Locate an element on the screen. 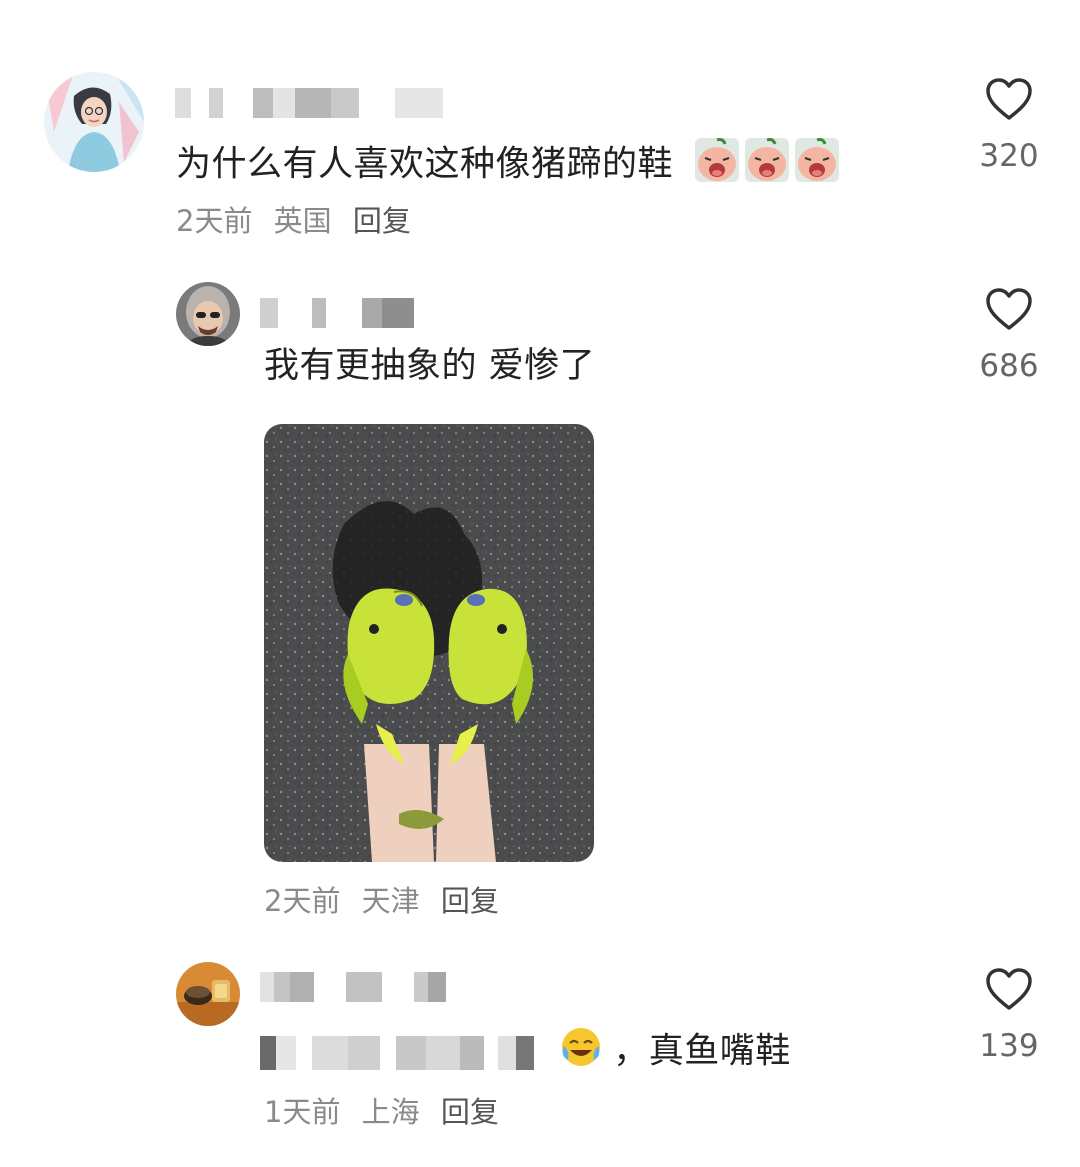 The image size is (1080, 1167). comment-text: 为什么有人喜欢这种像猪蹄的鞋 is located at coordinates (508, 165).